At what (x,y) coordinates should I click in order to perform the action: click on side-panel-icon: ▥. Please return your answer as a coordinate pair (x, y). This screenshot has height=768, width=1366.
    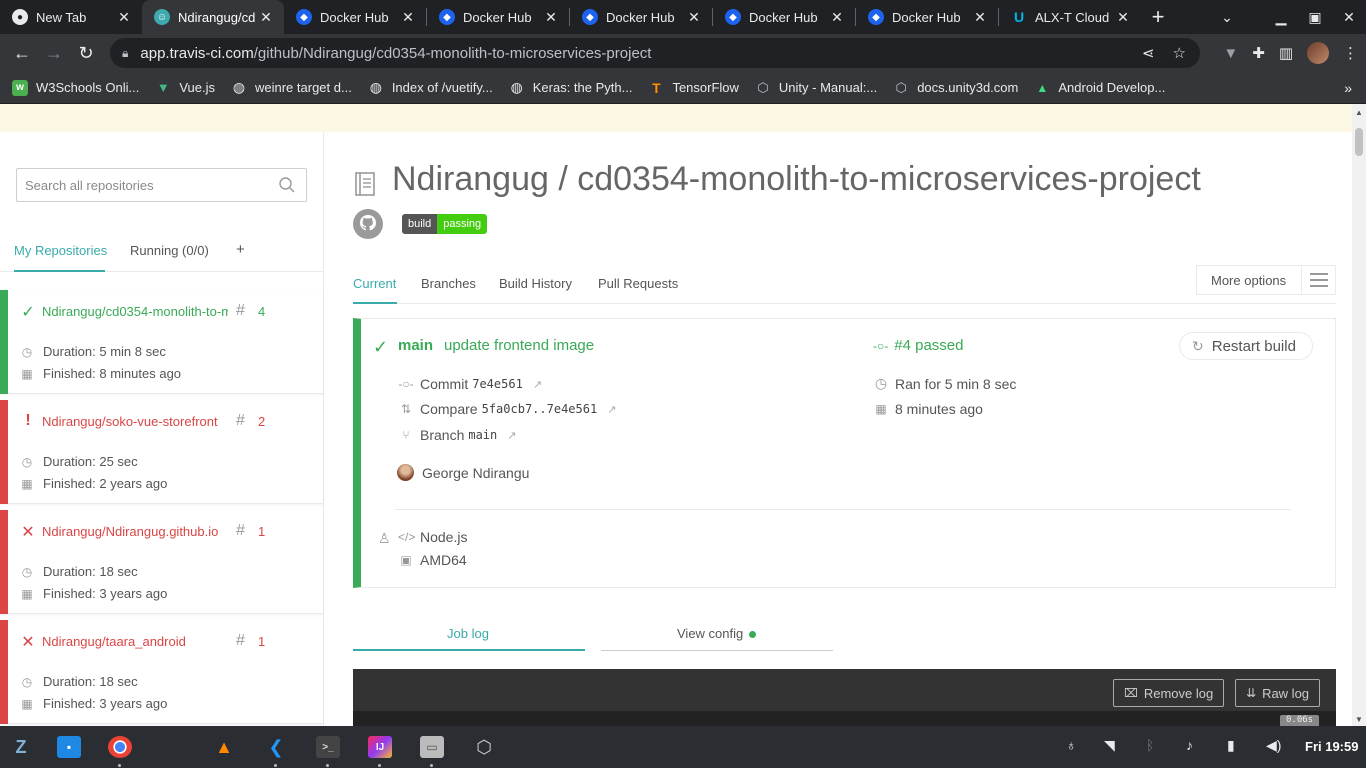
    Looking at the image, I should click on (1286, 53).